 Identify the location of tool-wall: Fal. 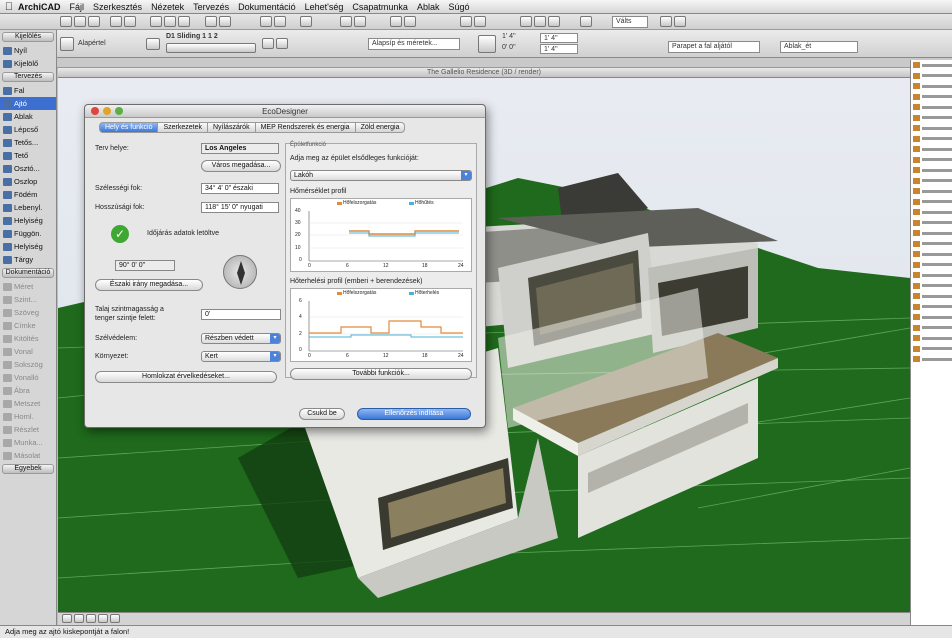
(28, 90).